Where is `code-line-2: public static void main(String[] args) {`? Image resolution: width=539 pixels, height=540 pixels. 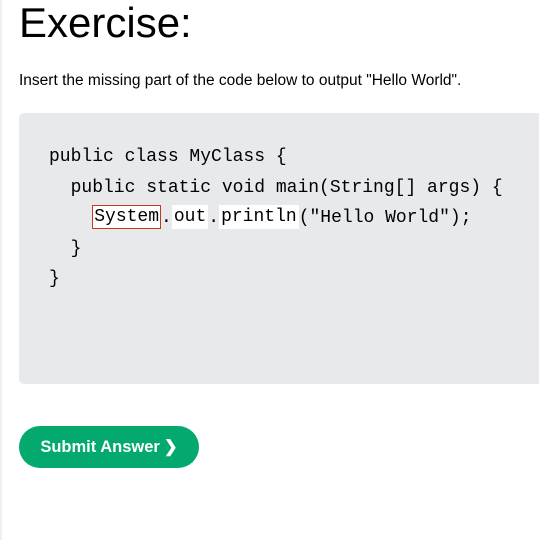
code-line-2: public static void main(String[] args) { is located at coordinates (276, 187).